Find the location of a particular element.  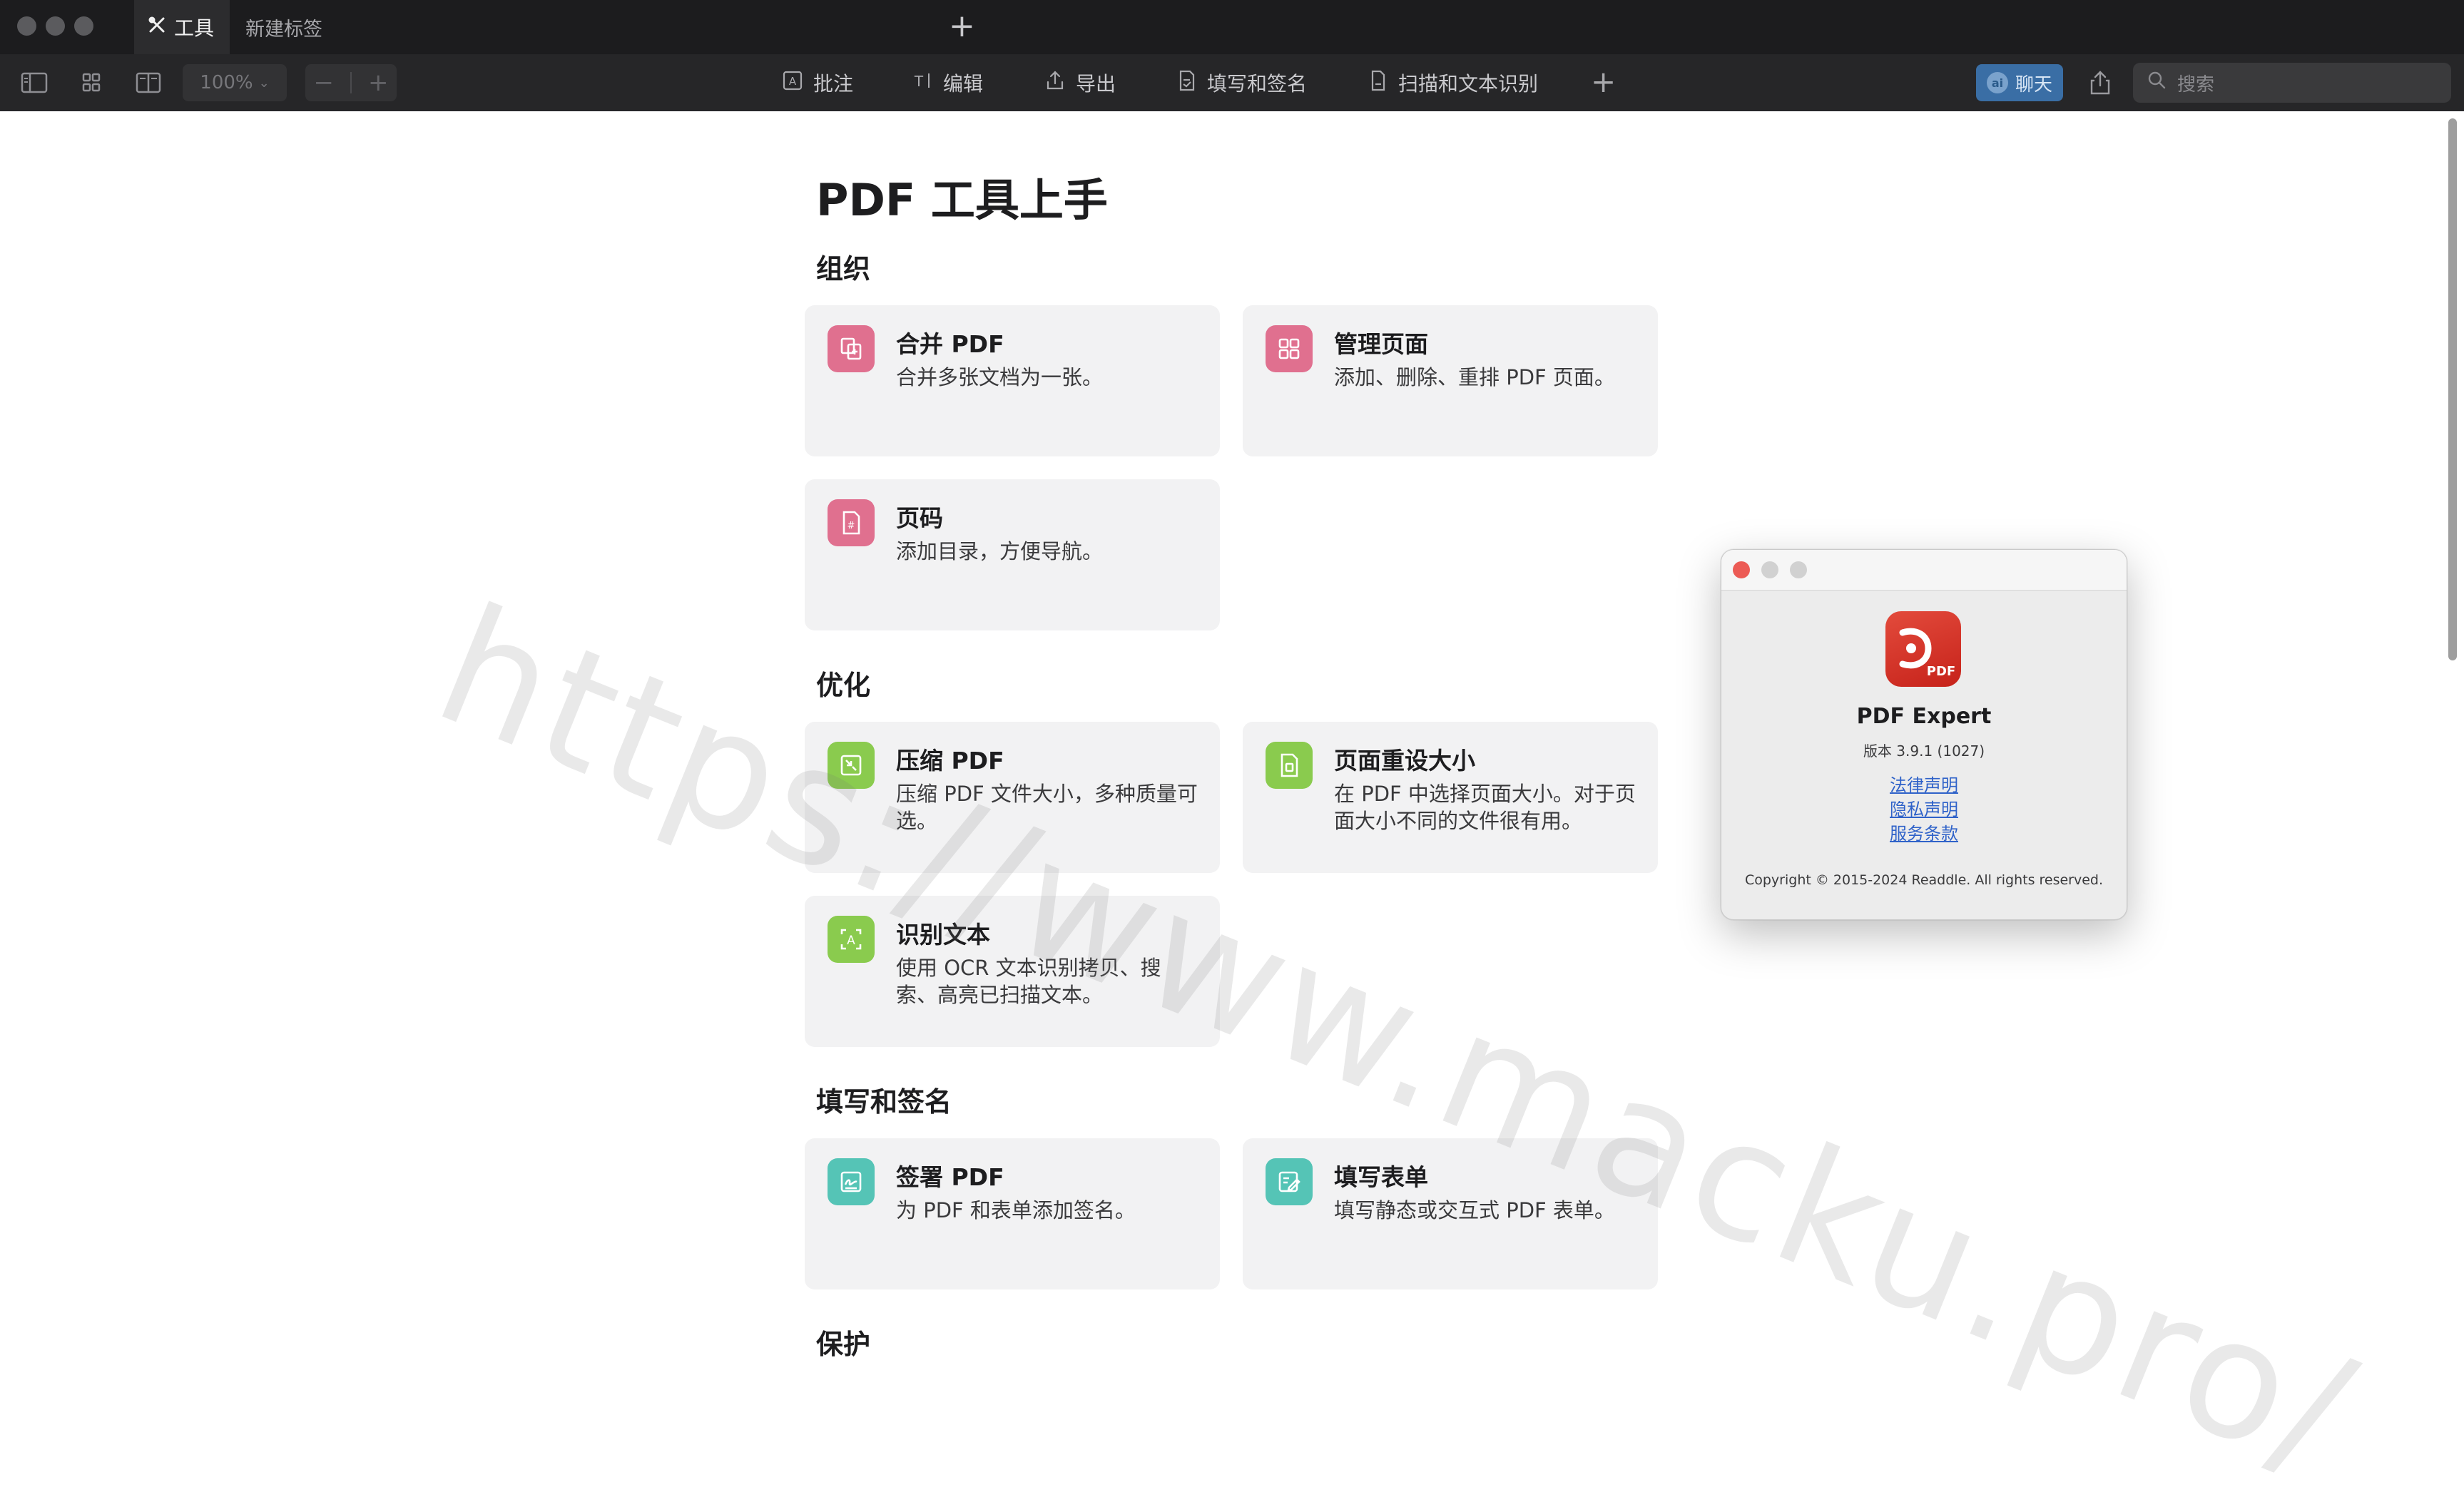

tool-edit: T 编辑 is located at coordinates (947, 83).